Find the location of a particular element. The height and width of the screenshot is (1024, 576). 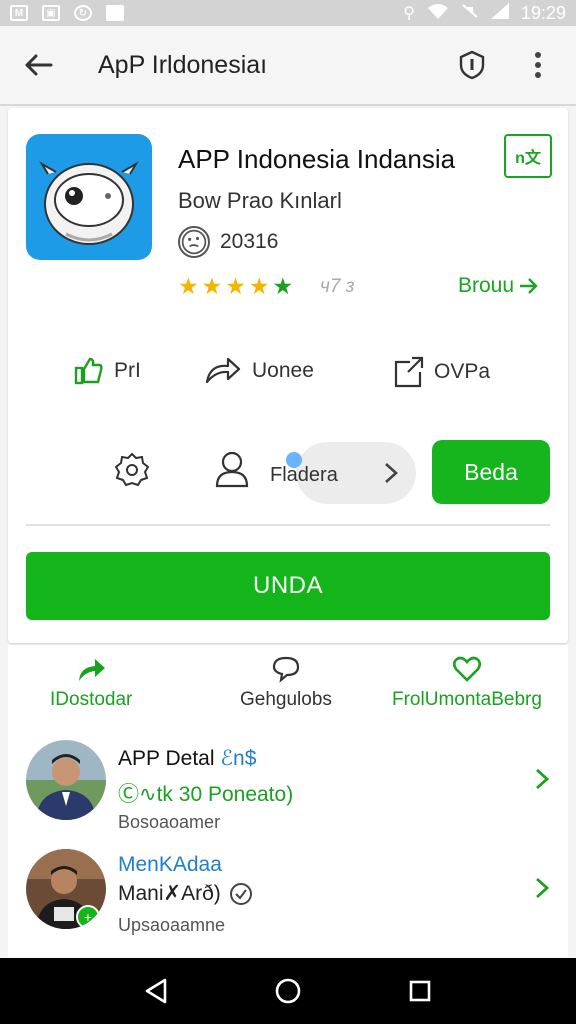

square-recents-icon is located at coordinates (420, 991).